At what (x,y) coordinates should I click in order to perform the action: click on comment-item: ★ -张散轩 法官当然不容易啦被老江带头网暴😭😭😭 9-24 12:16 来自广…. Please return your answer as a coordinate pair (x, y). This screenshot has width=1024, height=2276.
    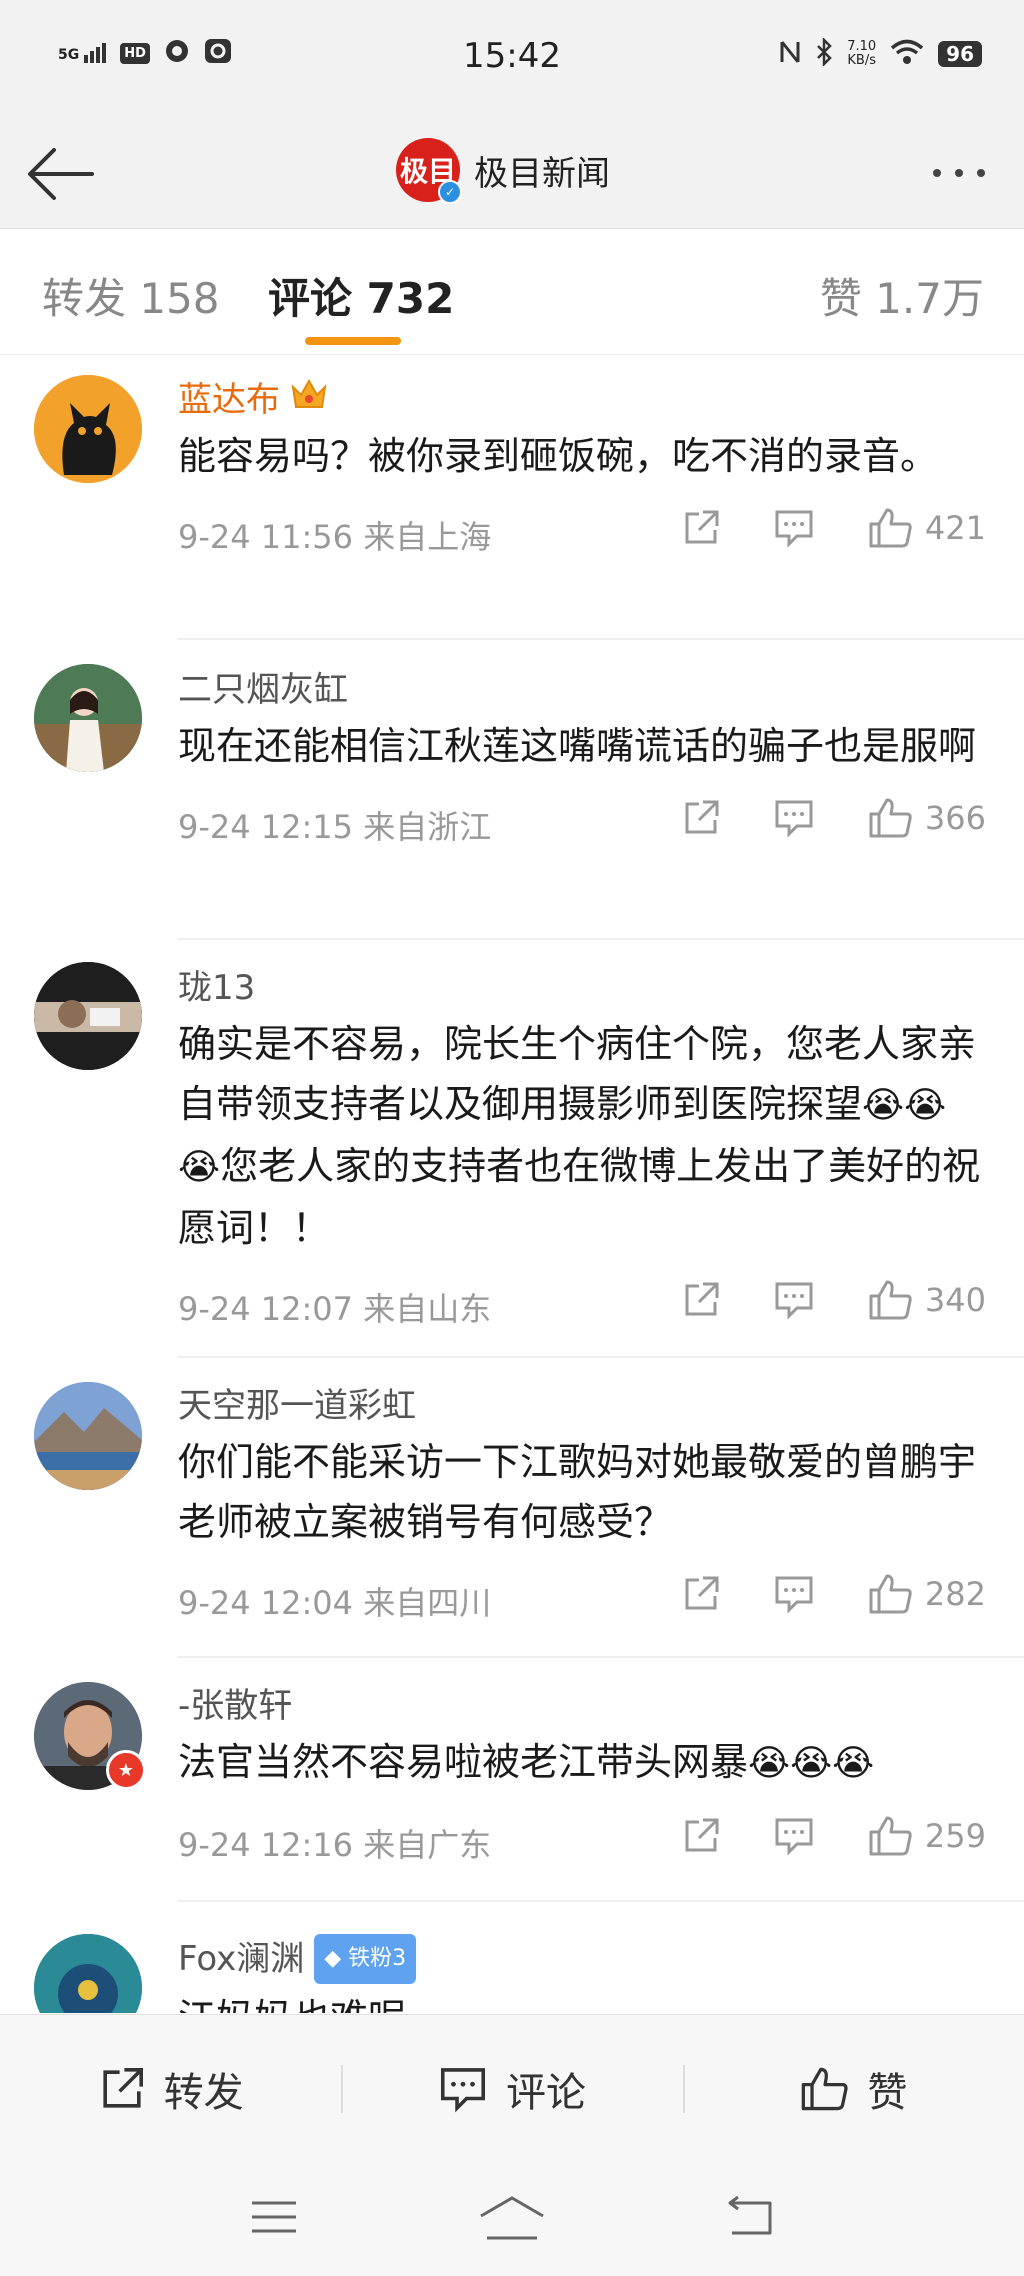
    Looking at the image, I should click on (512, 1779).